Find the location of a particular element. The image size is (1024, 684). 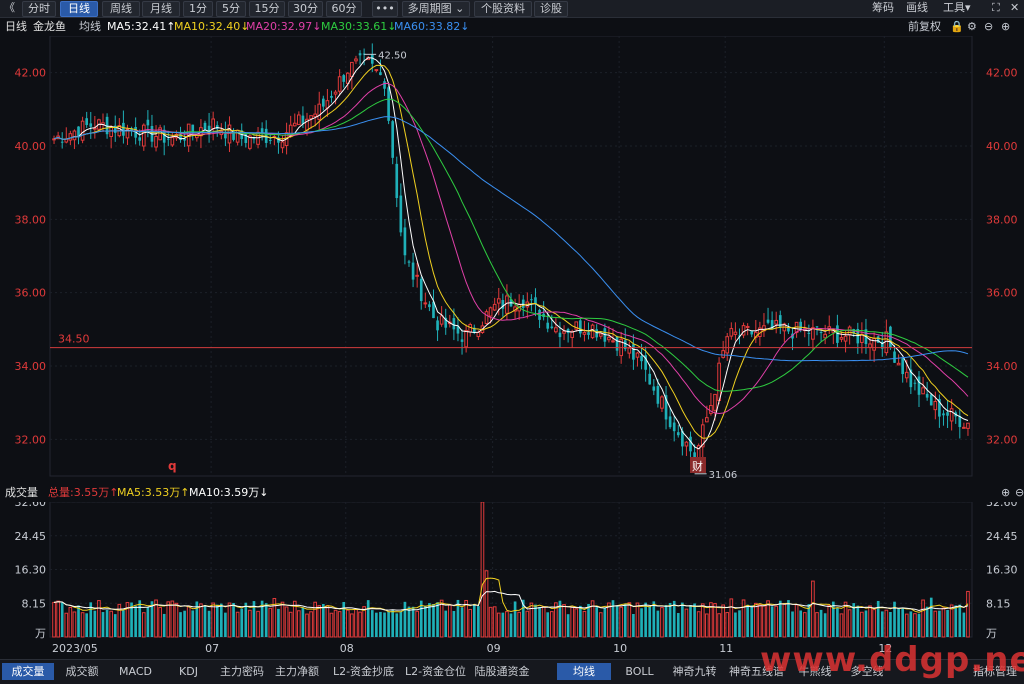

indicator-tab-1: 成交额 is located at coordinates (82, 671).